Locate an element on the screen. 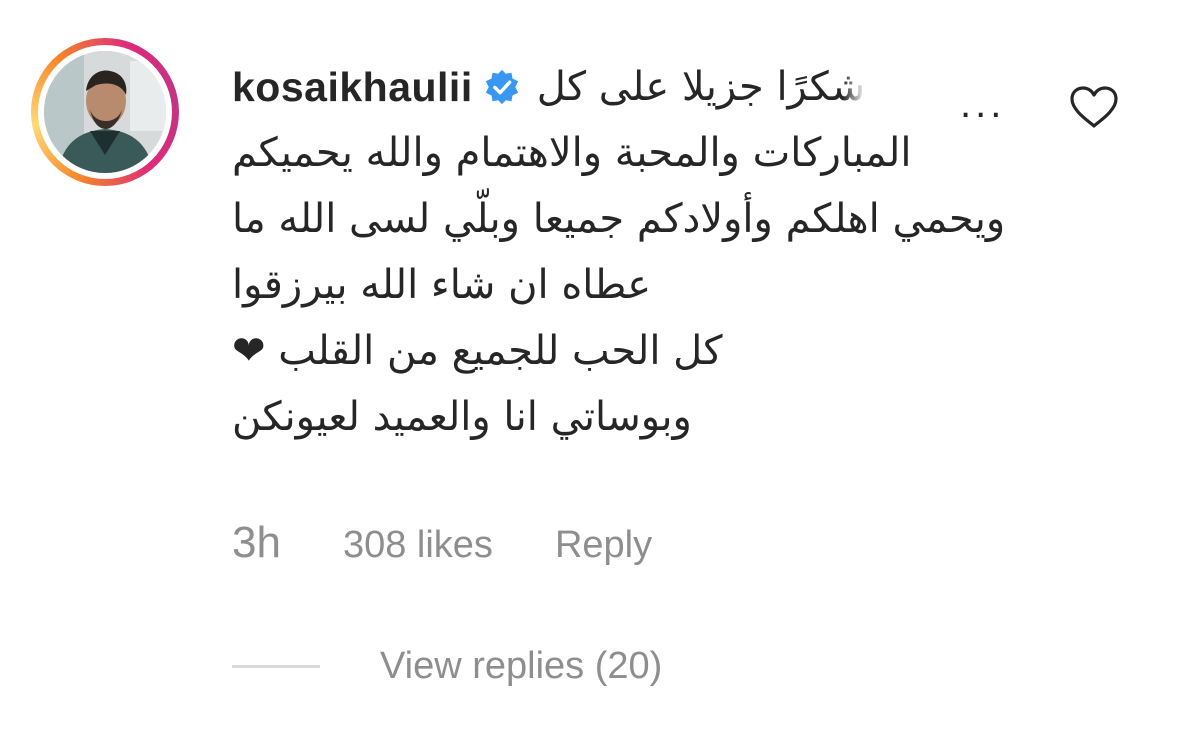 This screenshot has width=1200, height=756. view-replies-label: View replies (20) is located at coordinates (521, 666).